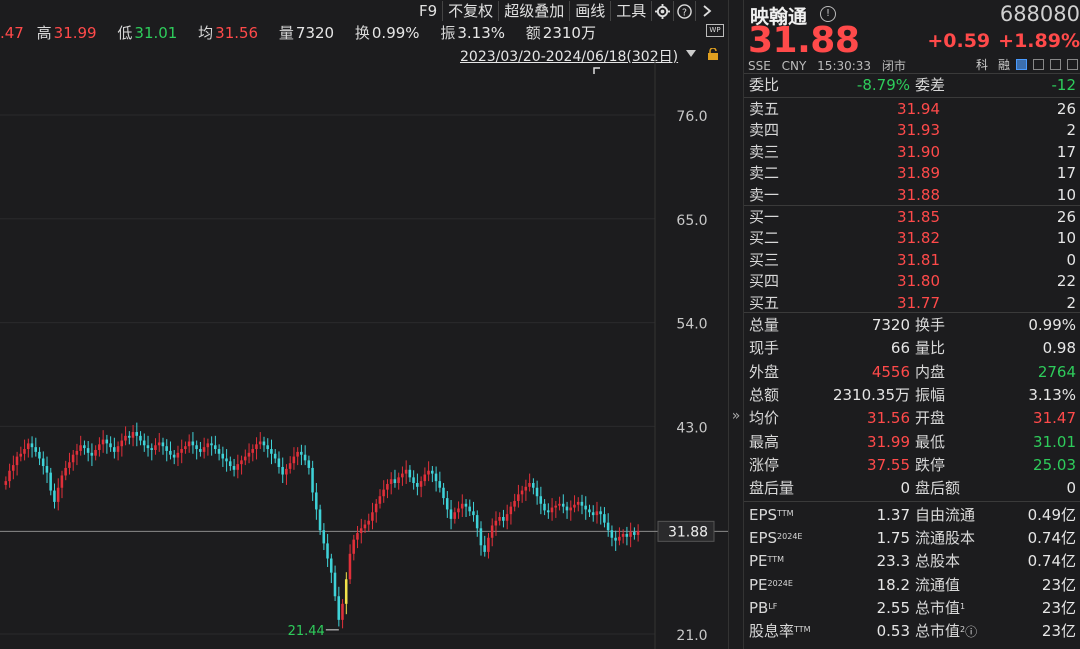  What do you see at coordinates (1066, 281) in the screenshot?
I see `bid-quantity: 22` at bounding box center [1066, 281].